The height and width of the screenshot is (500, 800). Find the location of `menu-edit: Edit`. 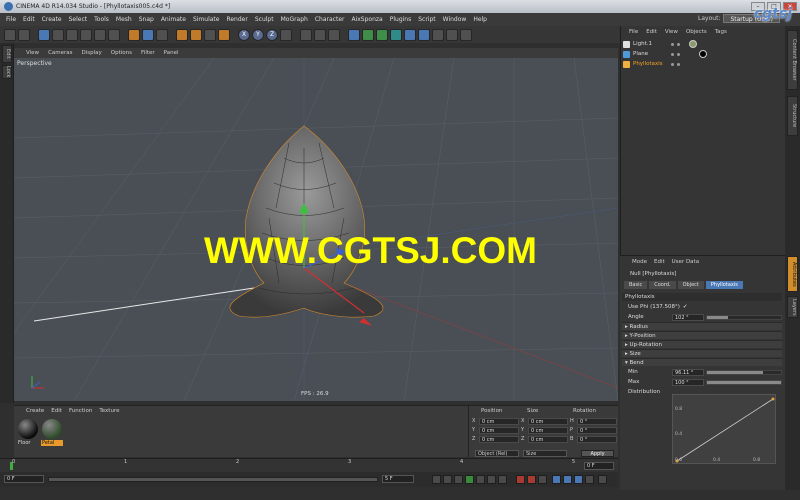

menu-edit: Edit is located at coordinates (29, 19).